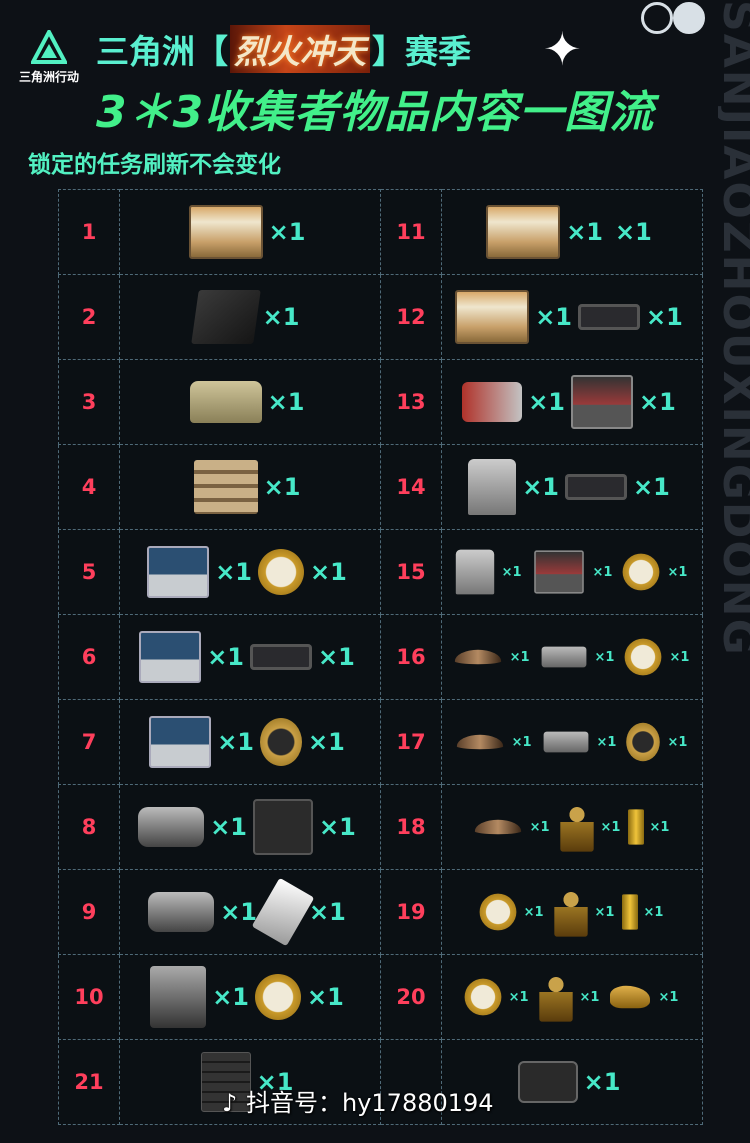  What do you see at coordinates (178, 572) in the screenshot?
I see `laptop-icon` at bounding box center [178, 572].